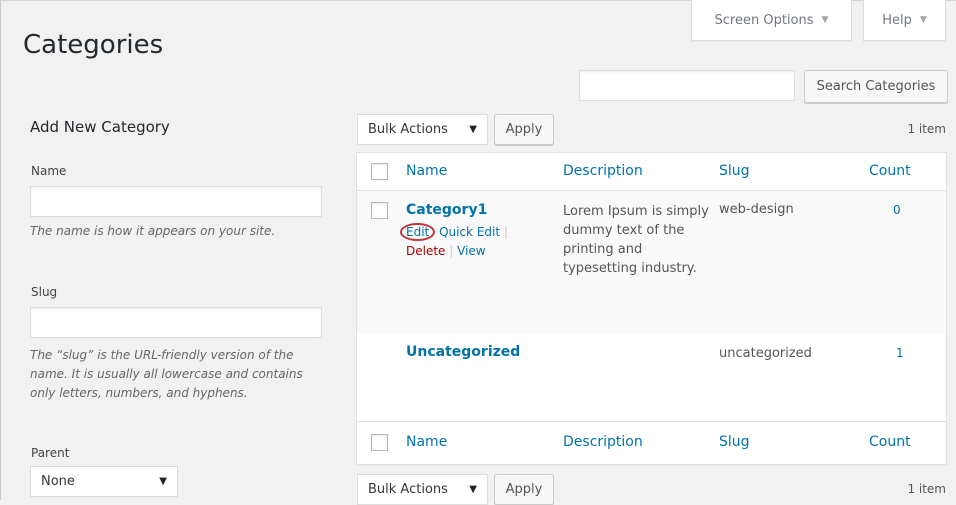 This screenshot has width=956, height=505. Describe the element at coordinates (446, 210) in the screenshot. I see `category-name-link: Category1` at that location.